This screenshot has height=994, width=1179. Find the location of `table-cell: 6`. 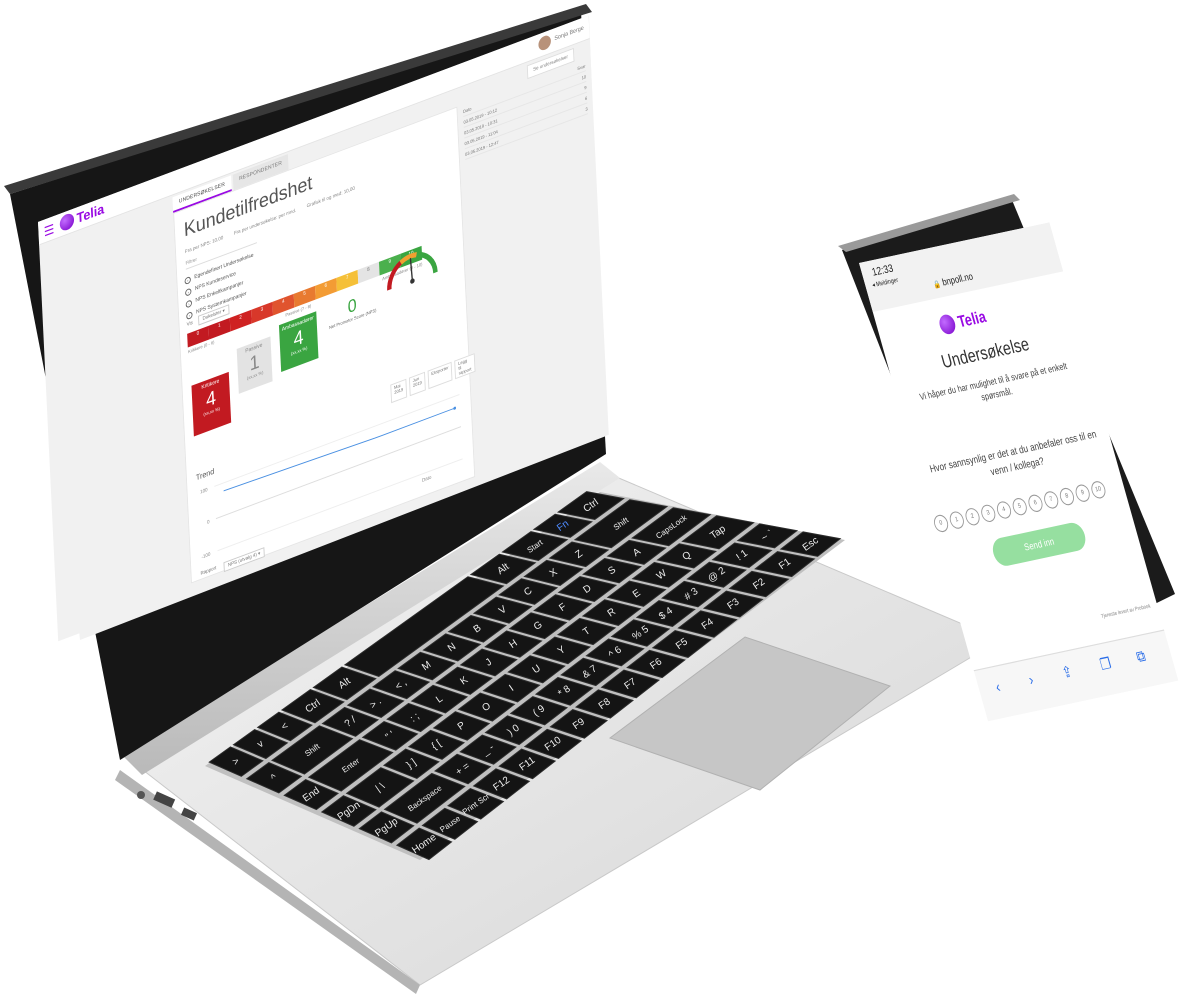

table-cell: 6 is located at coordinates (586, 98).